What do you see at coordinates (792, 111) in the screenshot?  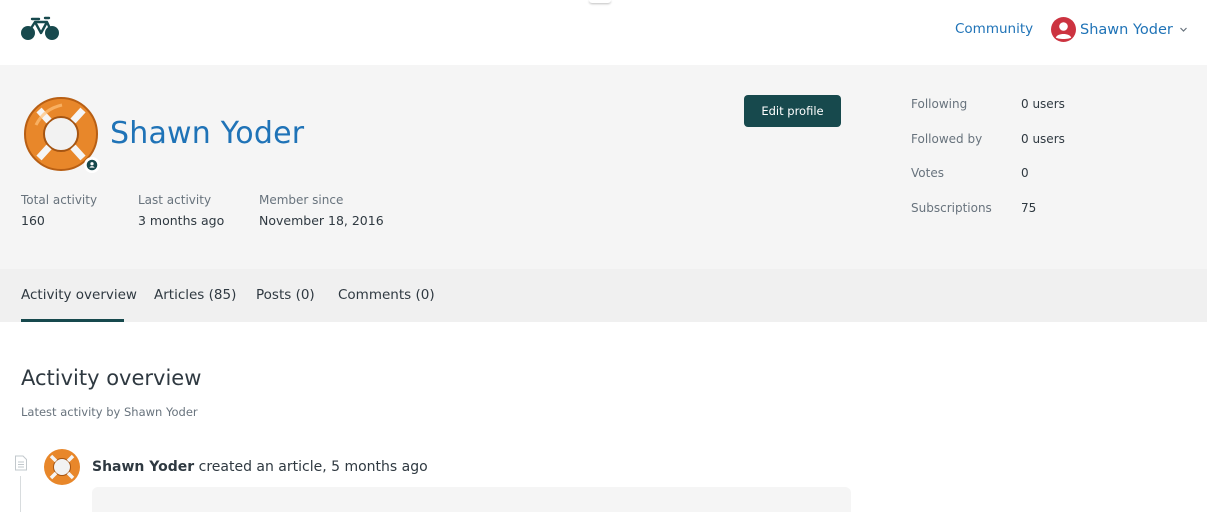 I see `edit-profile-button: Edit profile` at bounding box center [792, 111].